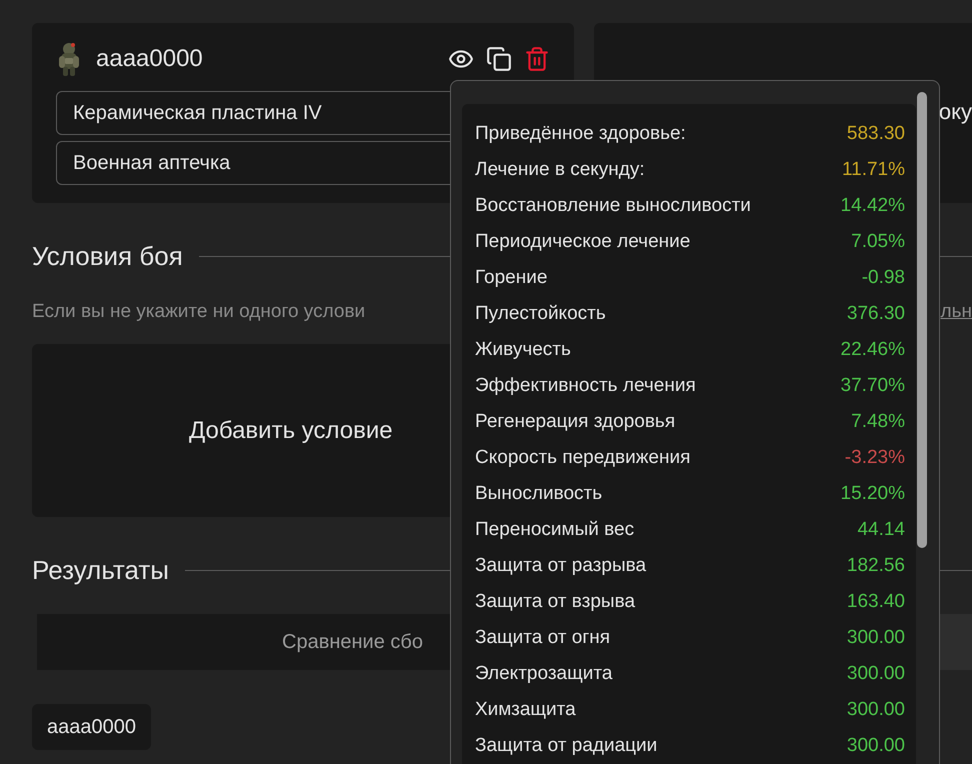 The image size is (972, 764). Describe the element at coordinates (872, 494) in the screenshot. I see `stat-value: 15.20%` at that location.